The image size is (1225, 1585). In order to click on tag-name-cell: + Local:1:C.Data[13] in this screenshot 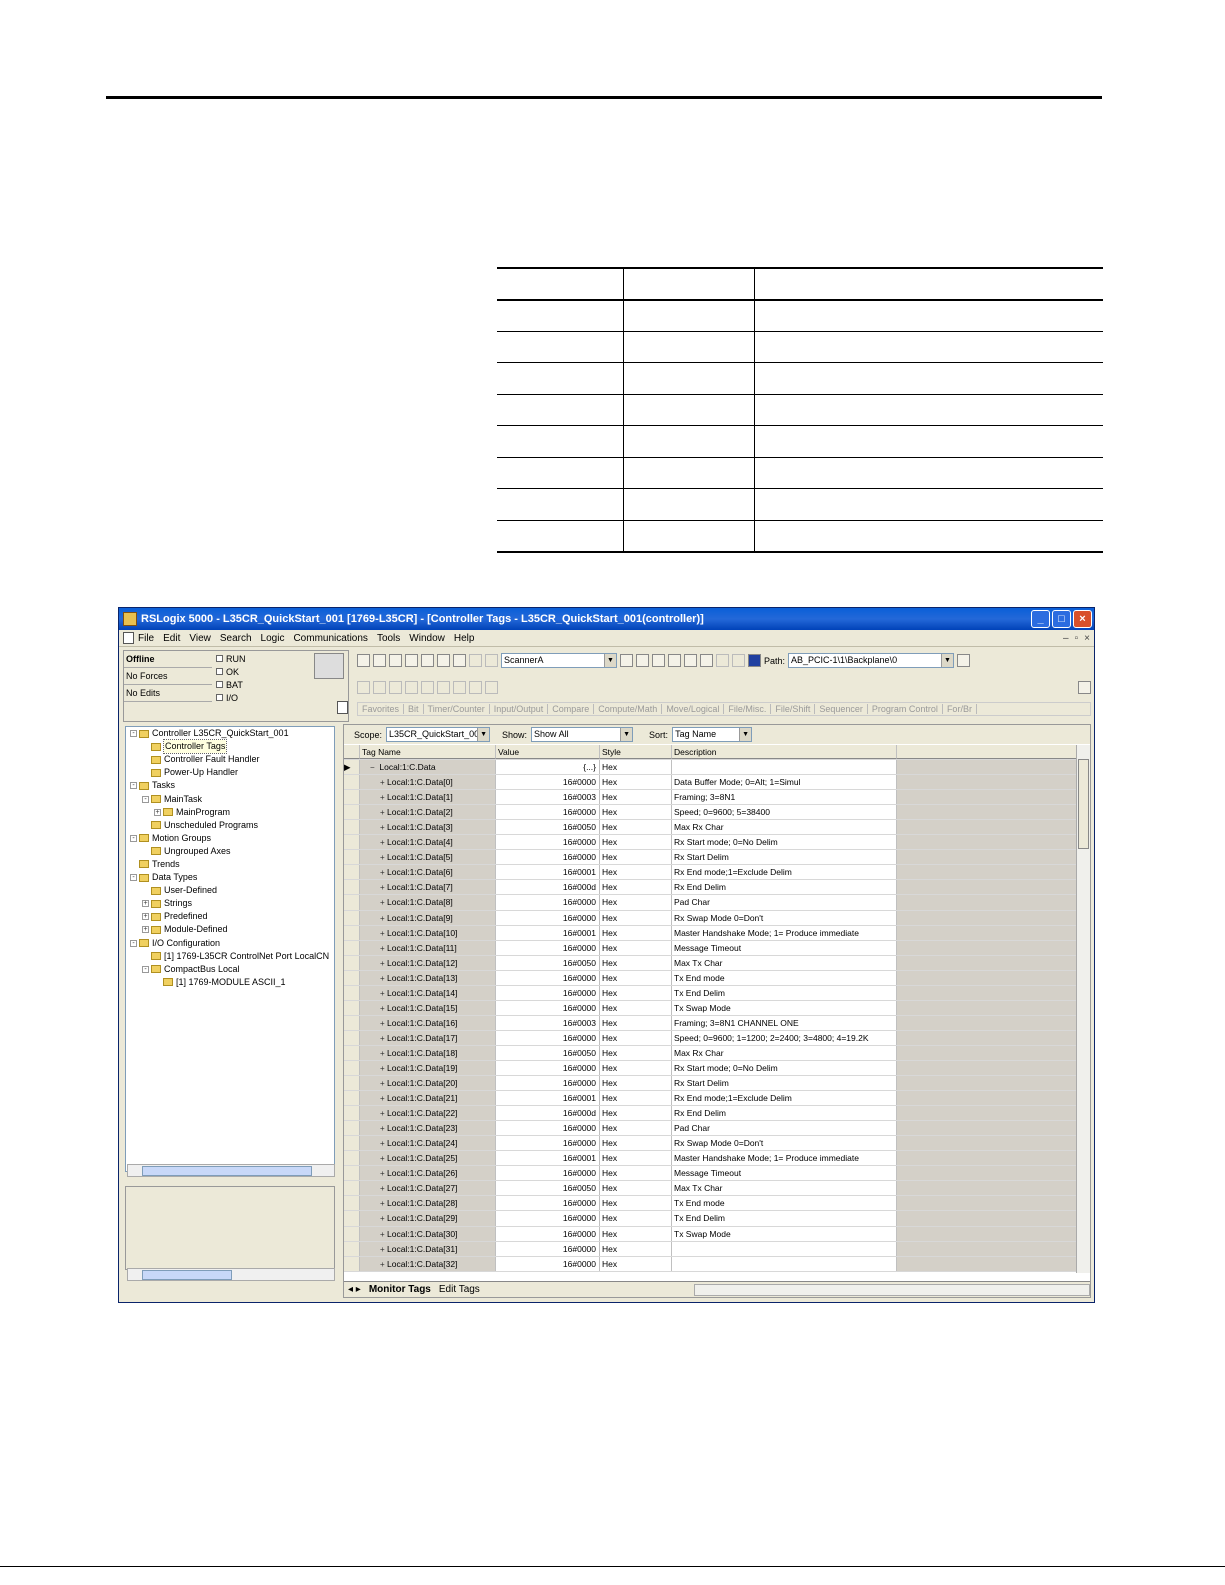, I will do `click(428, 977)`.